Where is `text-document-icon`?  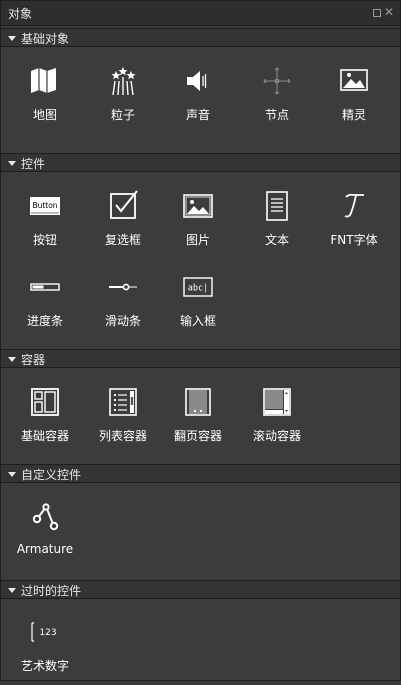 text-document-icon is located at coordinates (277, 206).